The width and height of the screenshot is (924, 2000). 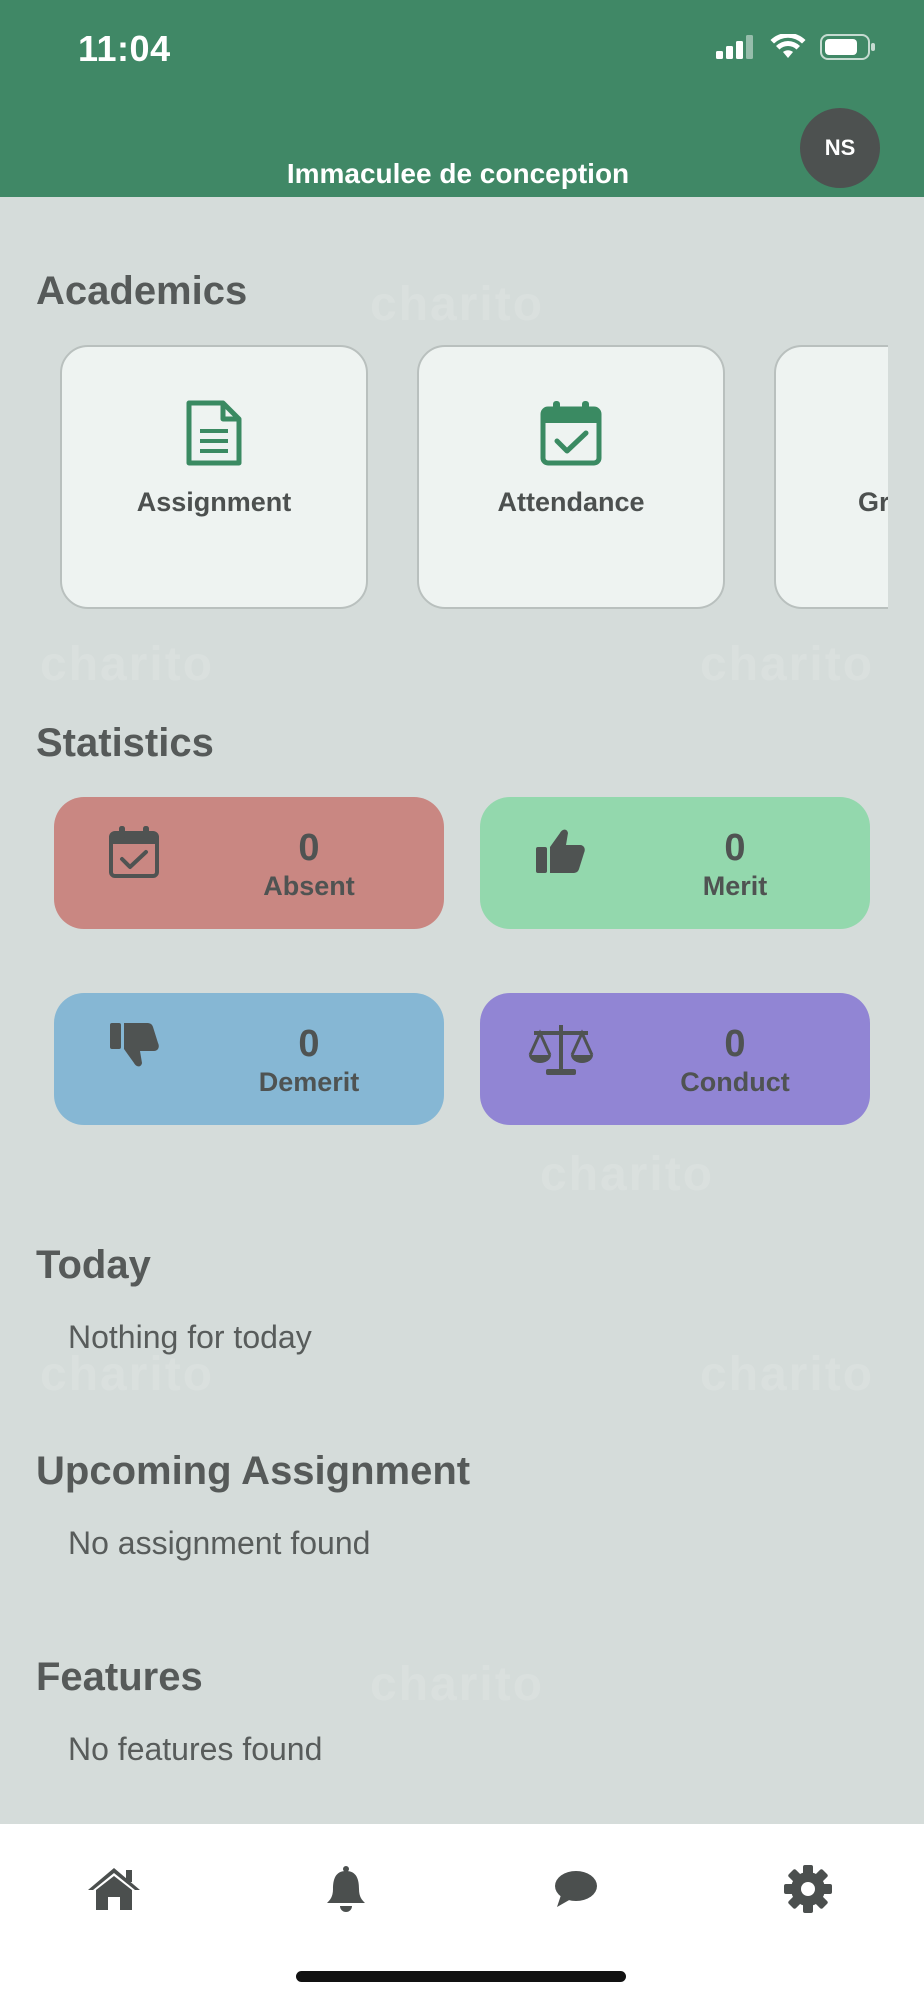 I want to click on thumbs-up-icon, so click(x=560, y=852).